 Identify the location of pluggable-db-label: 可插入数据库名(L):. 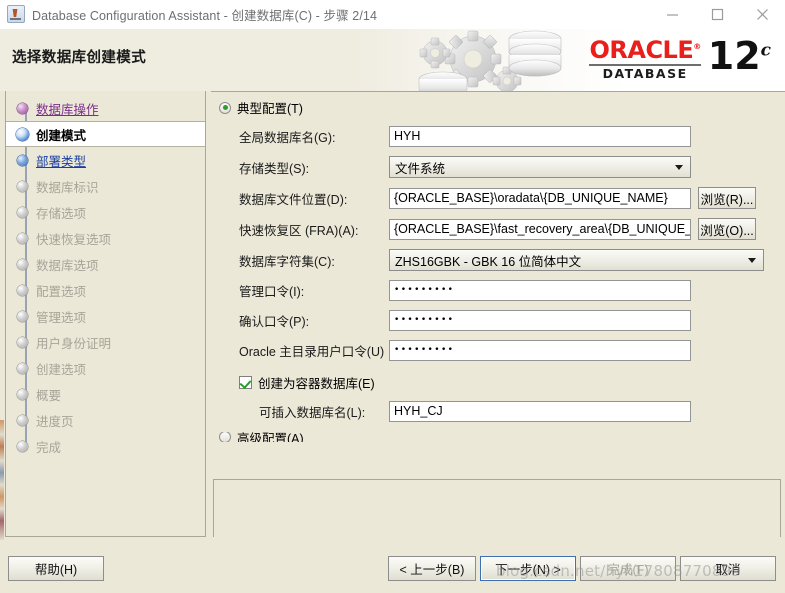
(312, 413).